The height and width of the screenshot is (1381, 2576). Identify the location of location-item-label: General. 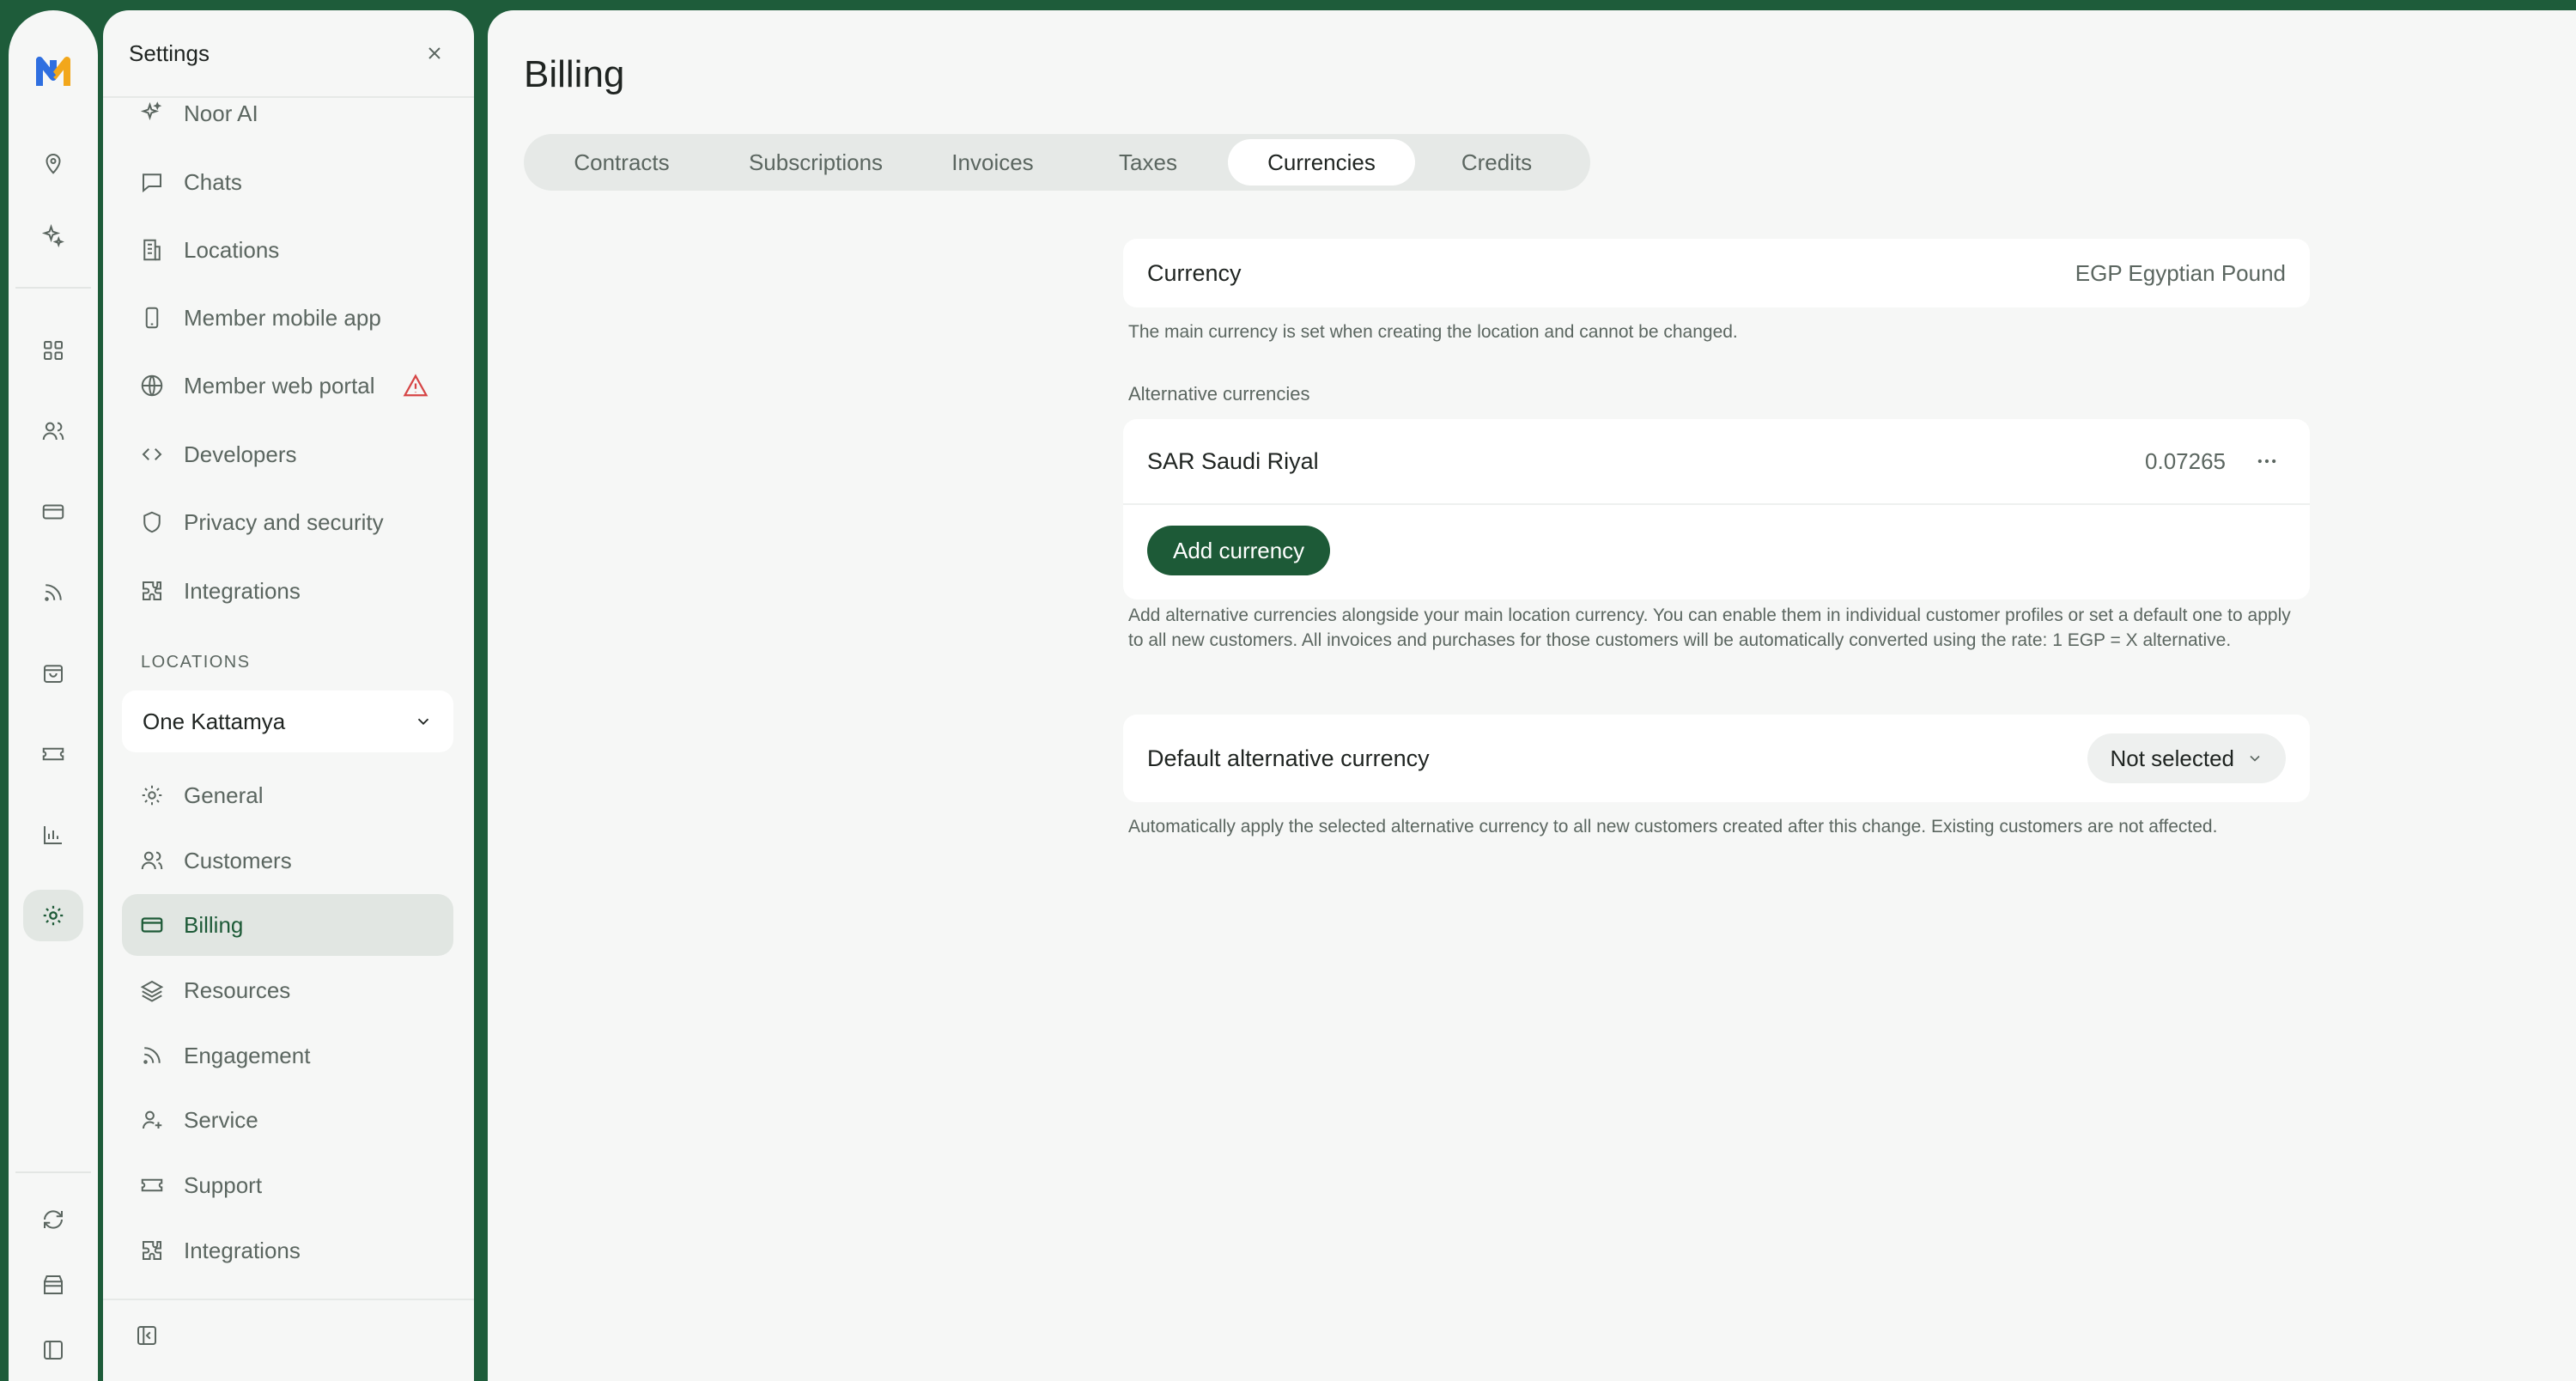
(224, 795).